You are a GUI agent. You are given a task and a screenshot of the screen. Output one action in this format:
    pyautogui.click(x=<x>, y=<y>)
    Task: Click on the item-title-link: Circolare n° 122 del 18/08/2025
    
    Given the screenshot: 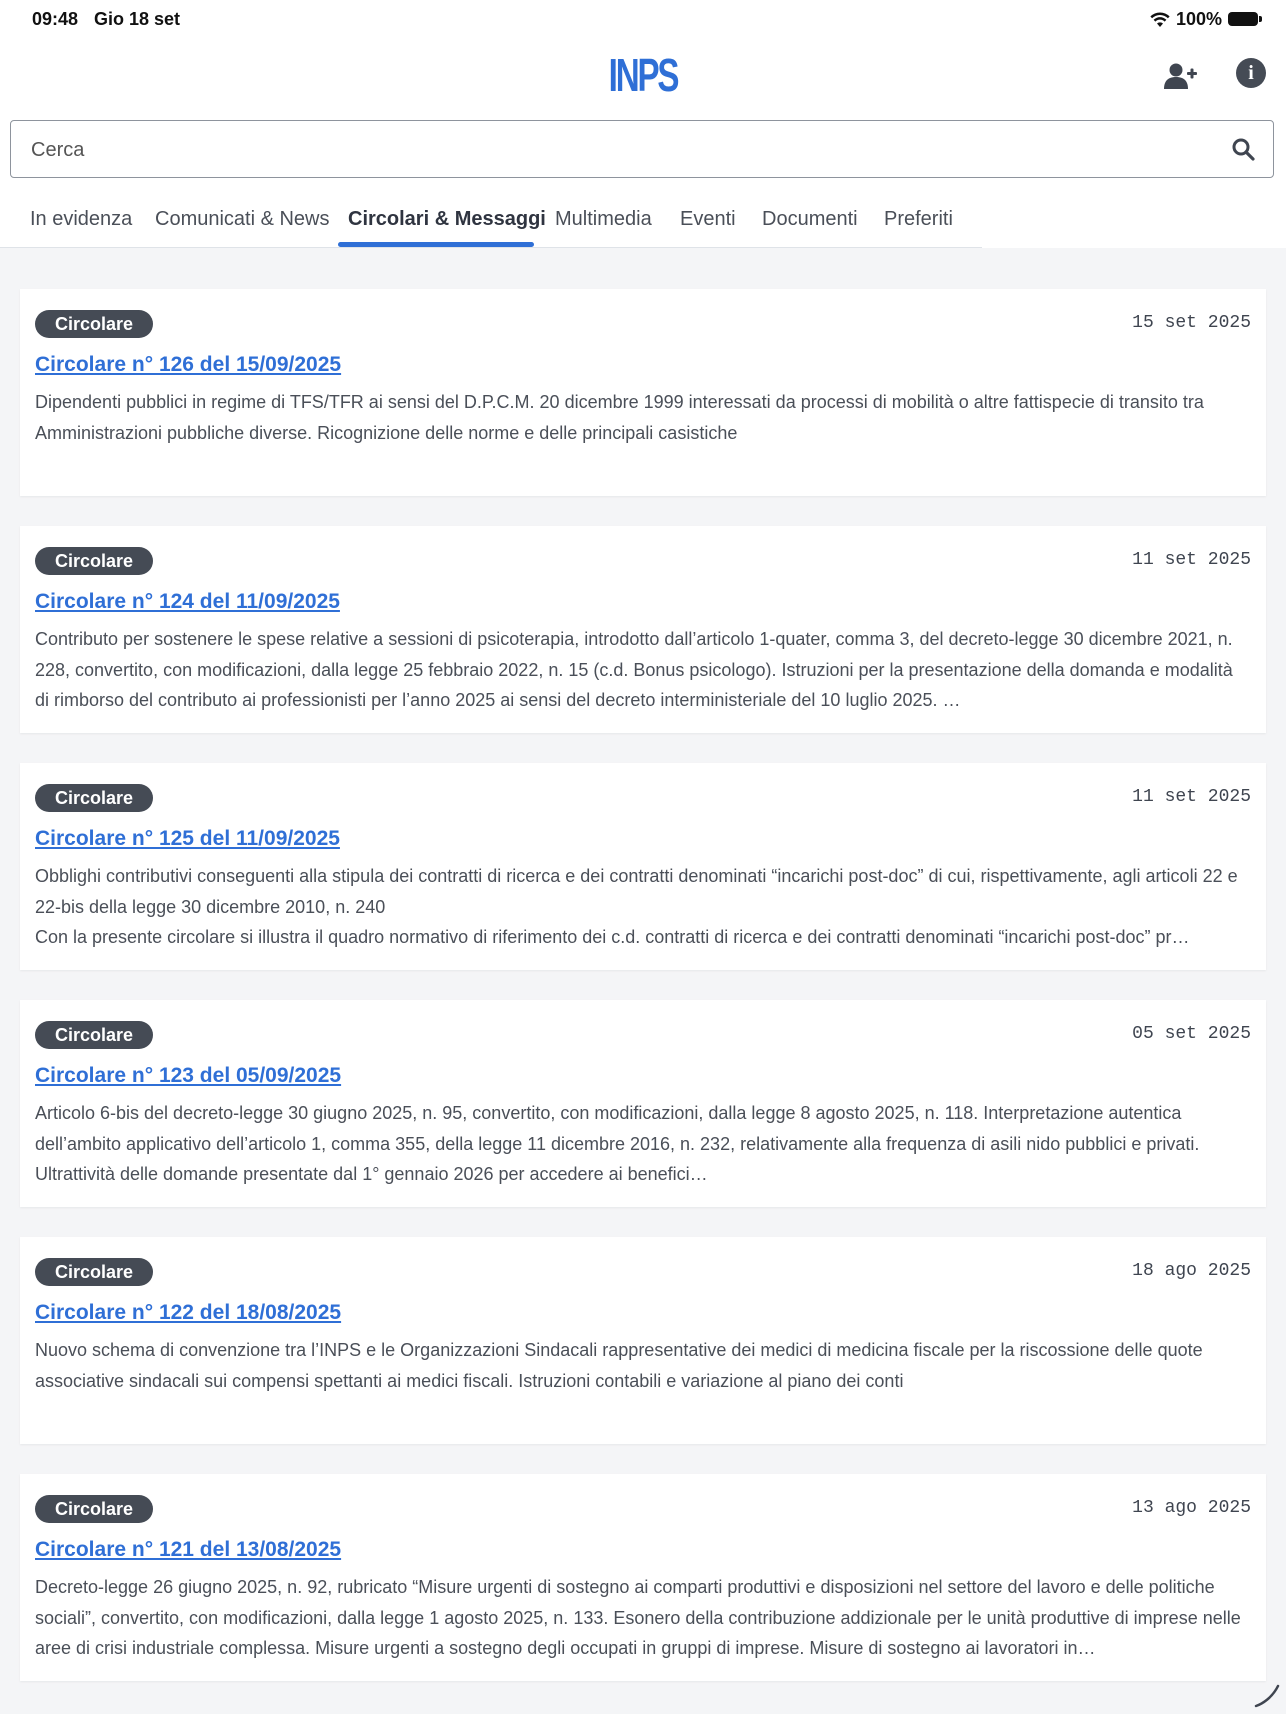 What is the action you would take?
    pyautogui.click(x=188, y=1313)
    